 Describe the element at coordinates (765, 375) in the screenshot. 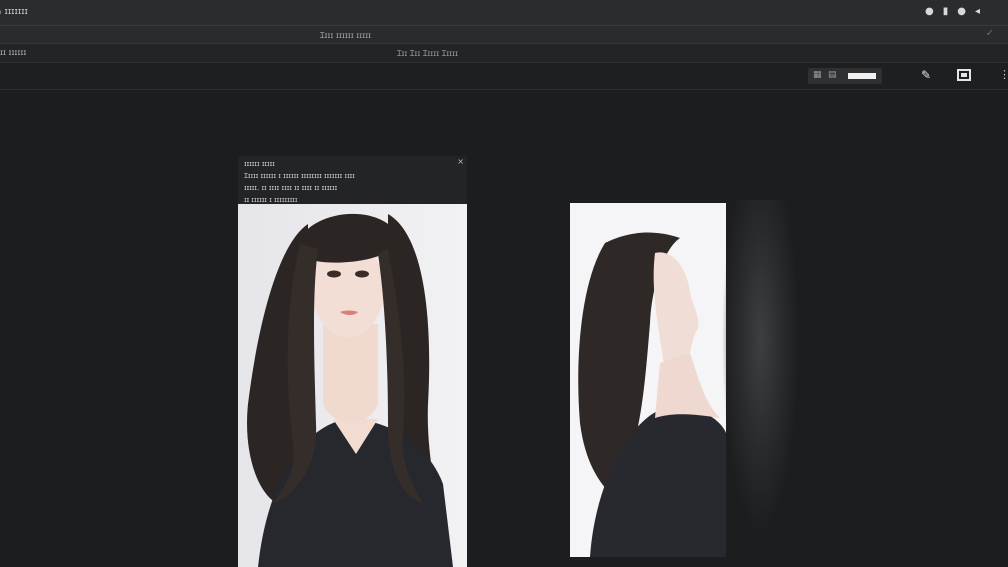

I see `hair-overflow` at that location.